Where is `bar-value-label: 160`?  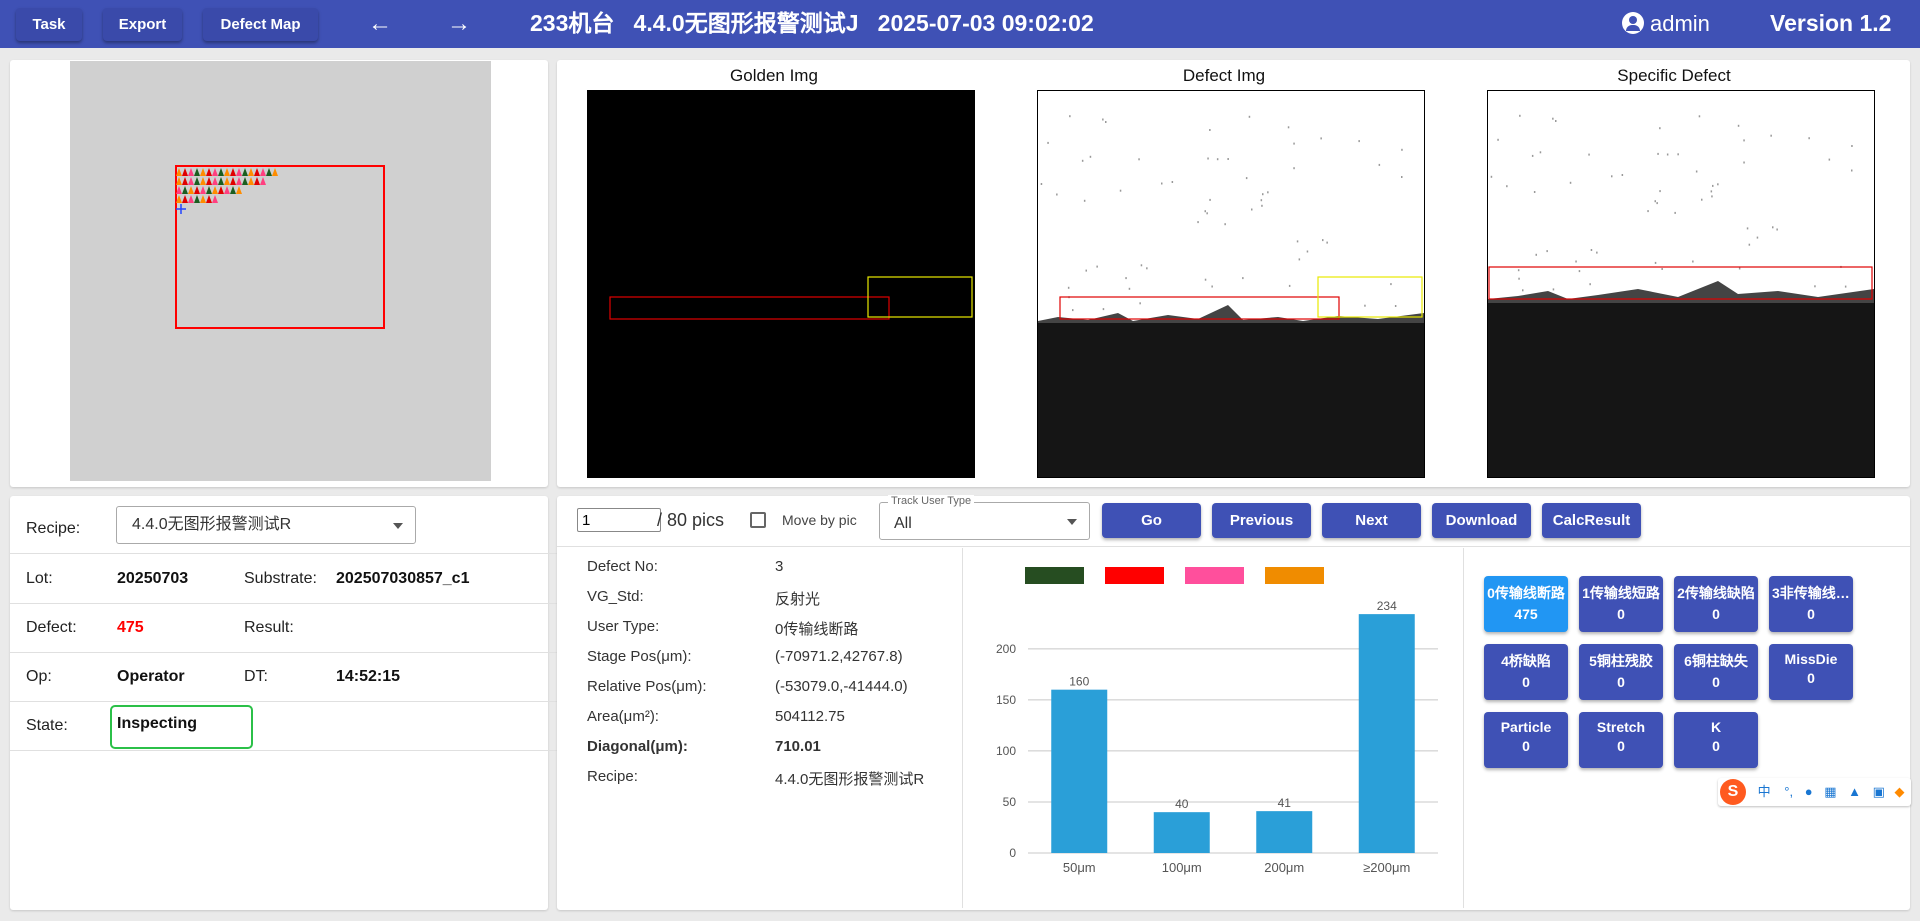
bar-value-label: 160 is located at coordinates (1079, 682).